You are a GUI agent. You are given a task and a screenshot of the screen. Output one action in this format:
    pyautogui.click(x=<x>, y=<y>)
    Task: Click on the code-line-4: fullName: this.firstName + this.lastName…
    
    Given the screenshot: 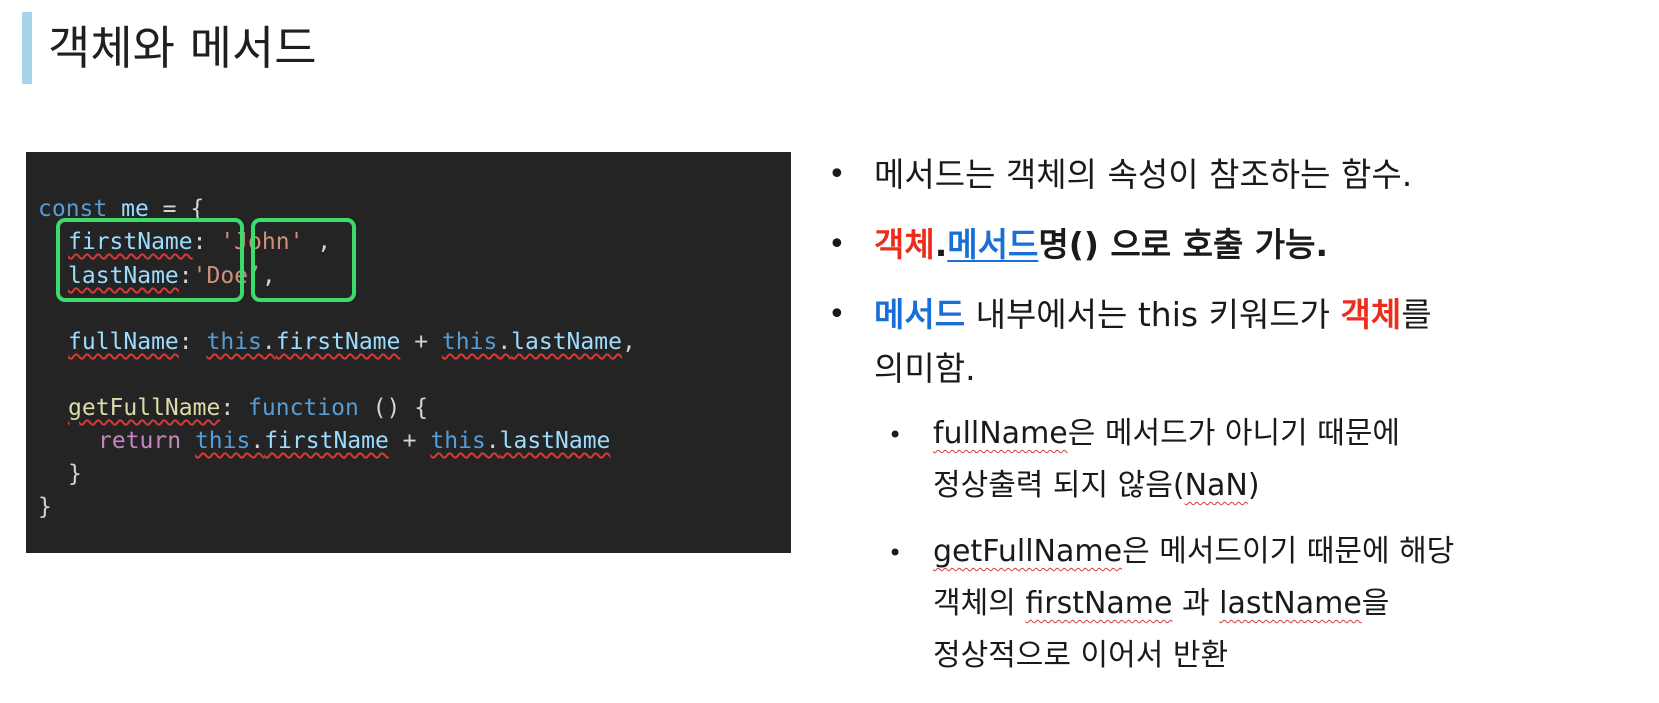 What is the action you would take?
    pyautogui.click(x=352, y=342)
    